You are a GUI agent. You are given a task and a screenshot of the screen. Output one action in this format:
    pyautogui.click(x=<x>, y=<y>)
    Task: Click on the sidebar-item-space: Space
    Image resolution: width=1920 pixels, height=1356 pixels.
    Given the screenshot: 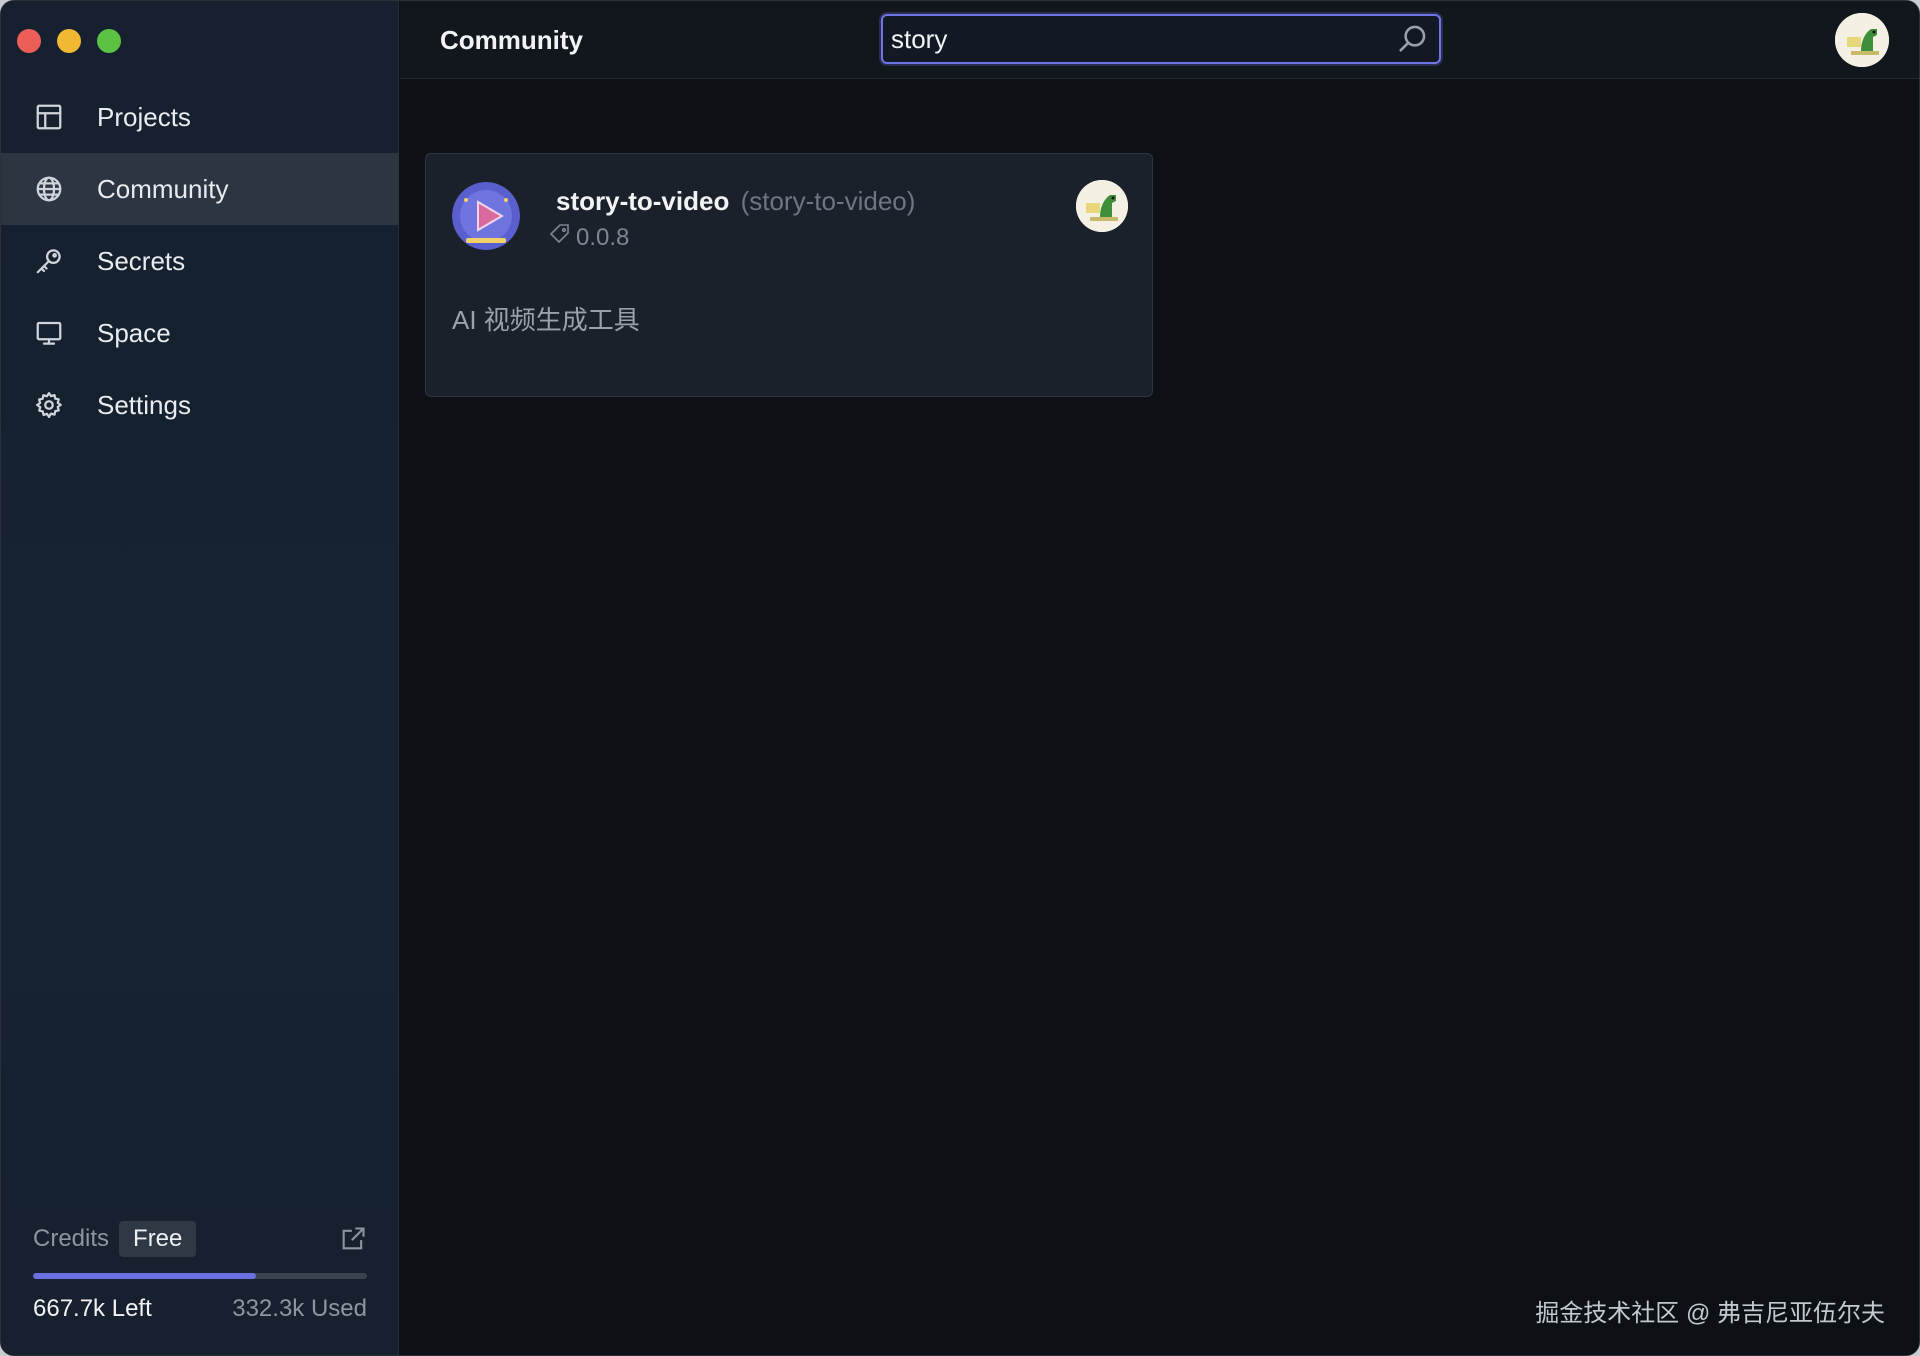 What is the action you would take?
    pyautogui.click(x=200, y=333)
    